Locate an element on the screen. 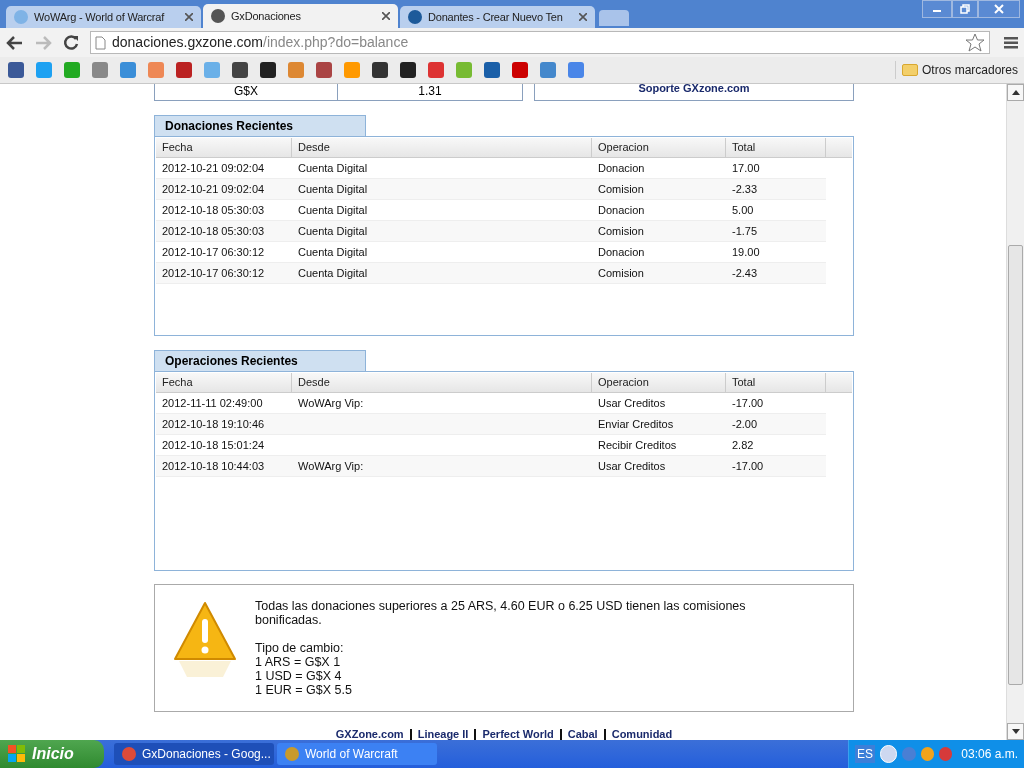 This screenshot has width=1024, height=768. rates-title: Tipo de cambio: is located at coordinates (300, 648).